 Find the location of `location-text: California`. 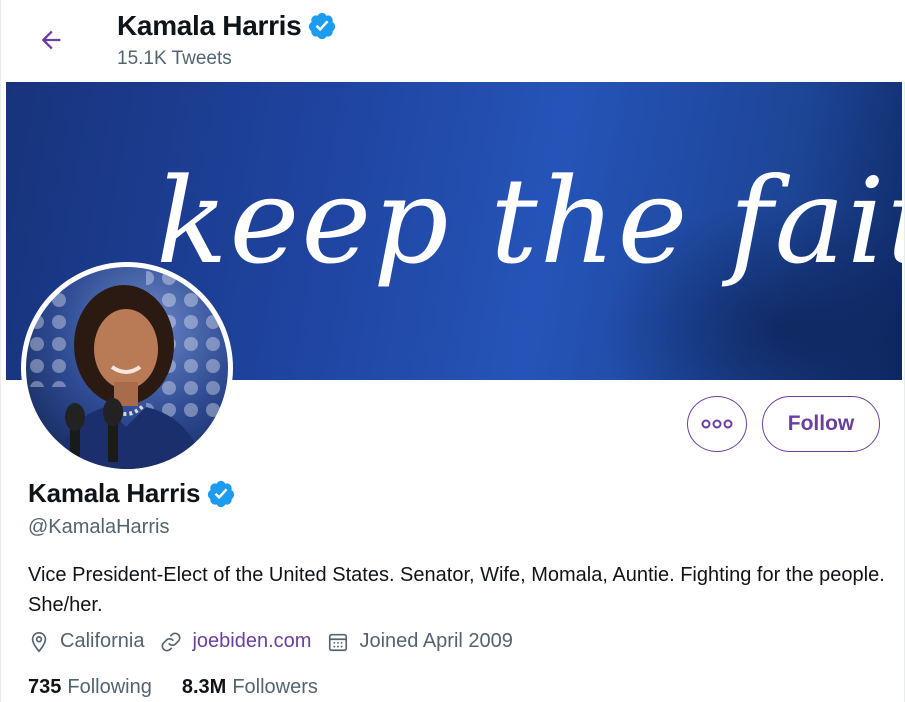

location-text: California is located at coordinates (102, 641).